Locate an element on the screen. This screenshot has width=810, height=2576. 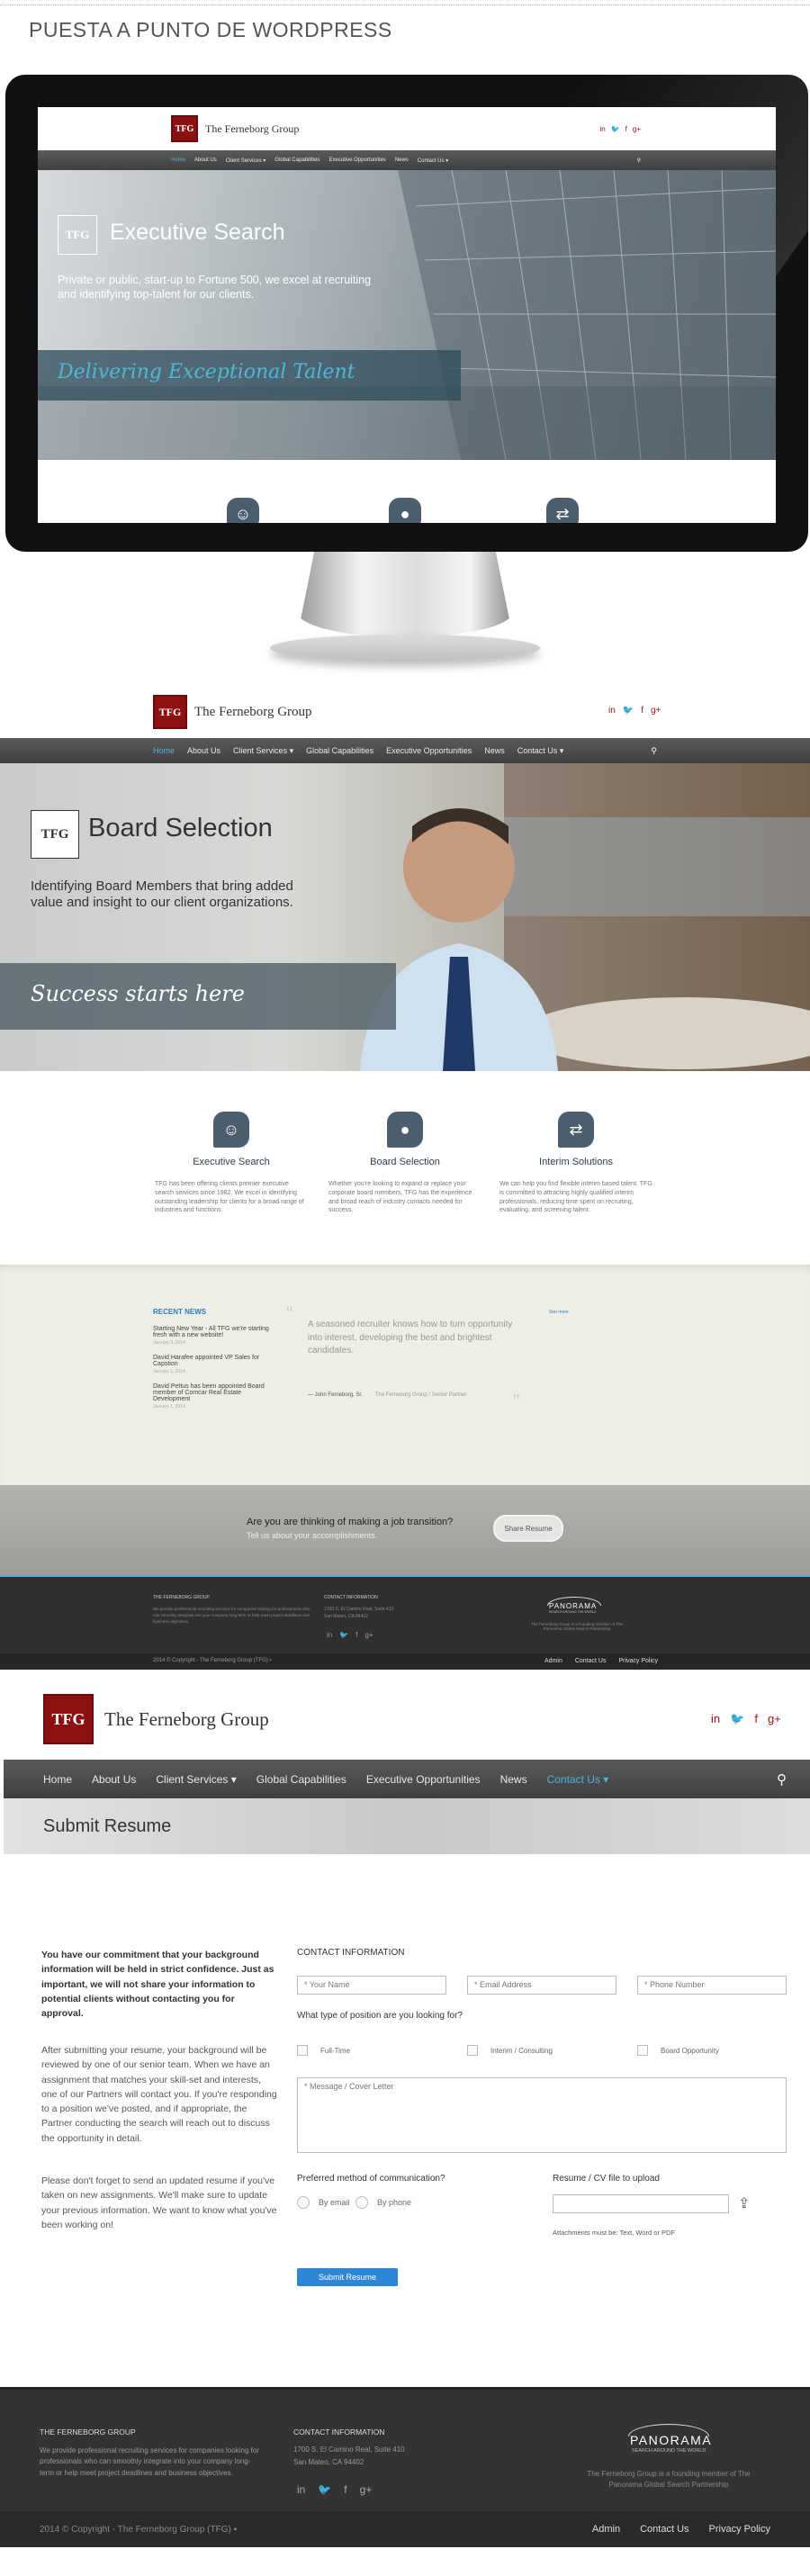
feature-title: Board Selection is located at coordinates (405, 1162).